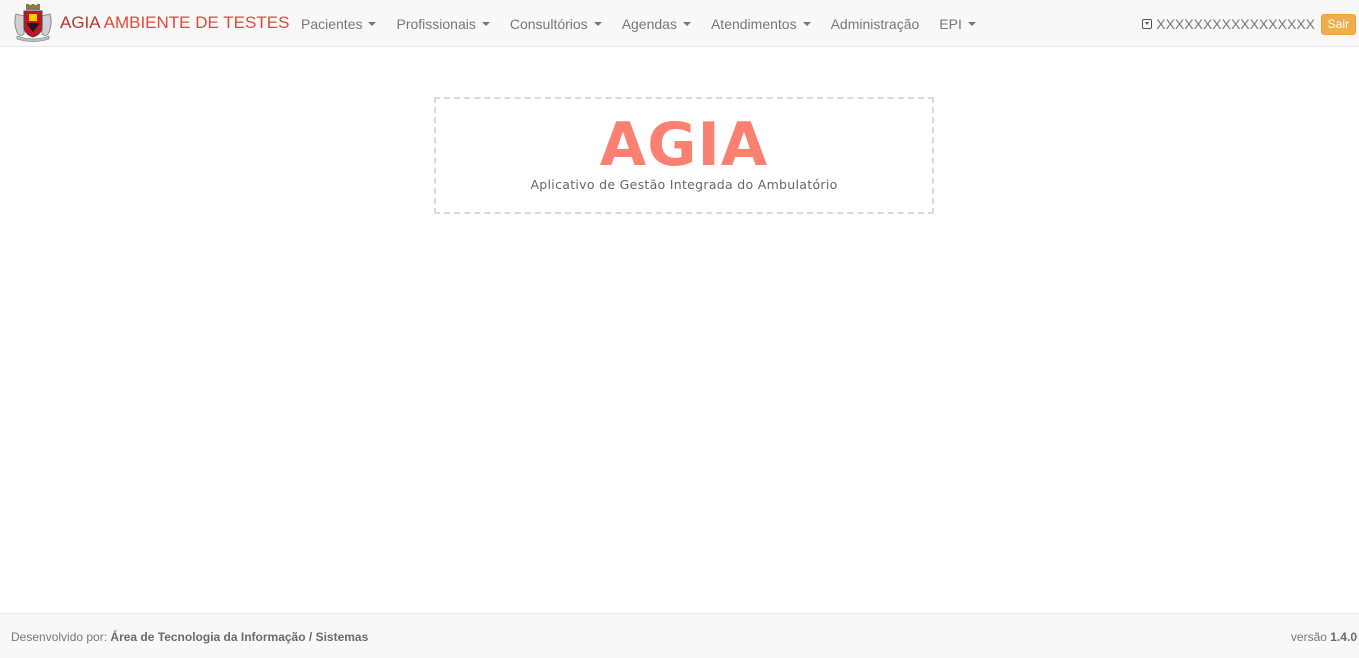 This screenshot has height=658, width=1359. Describe the element at coordinates (59, 637) in the screenshot. I see `developed-by-label: Desenvolvido por:` at that location.